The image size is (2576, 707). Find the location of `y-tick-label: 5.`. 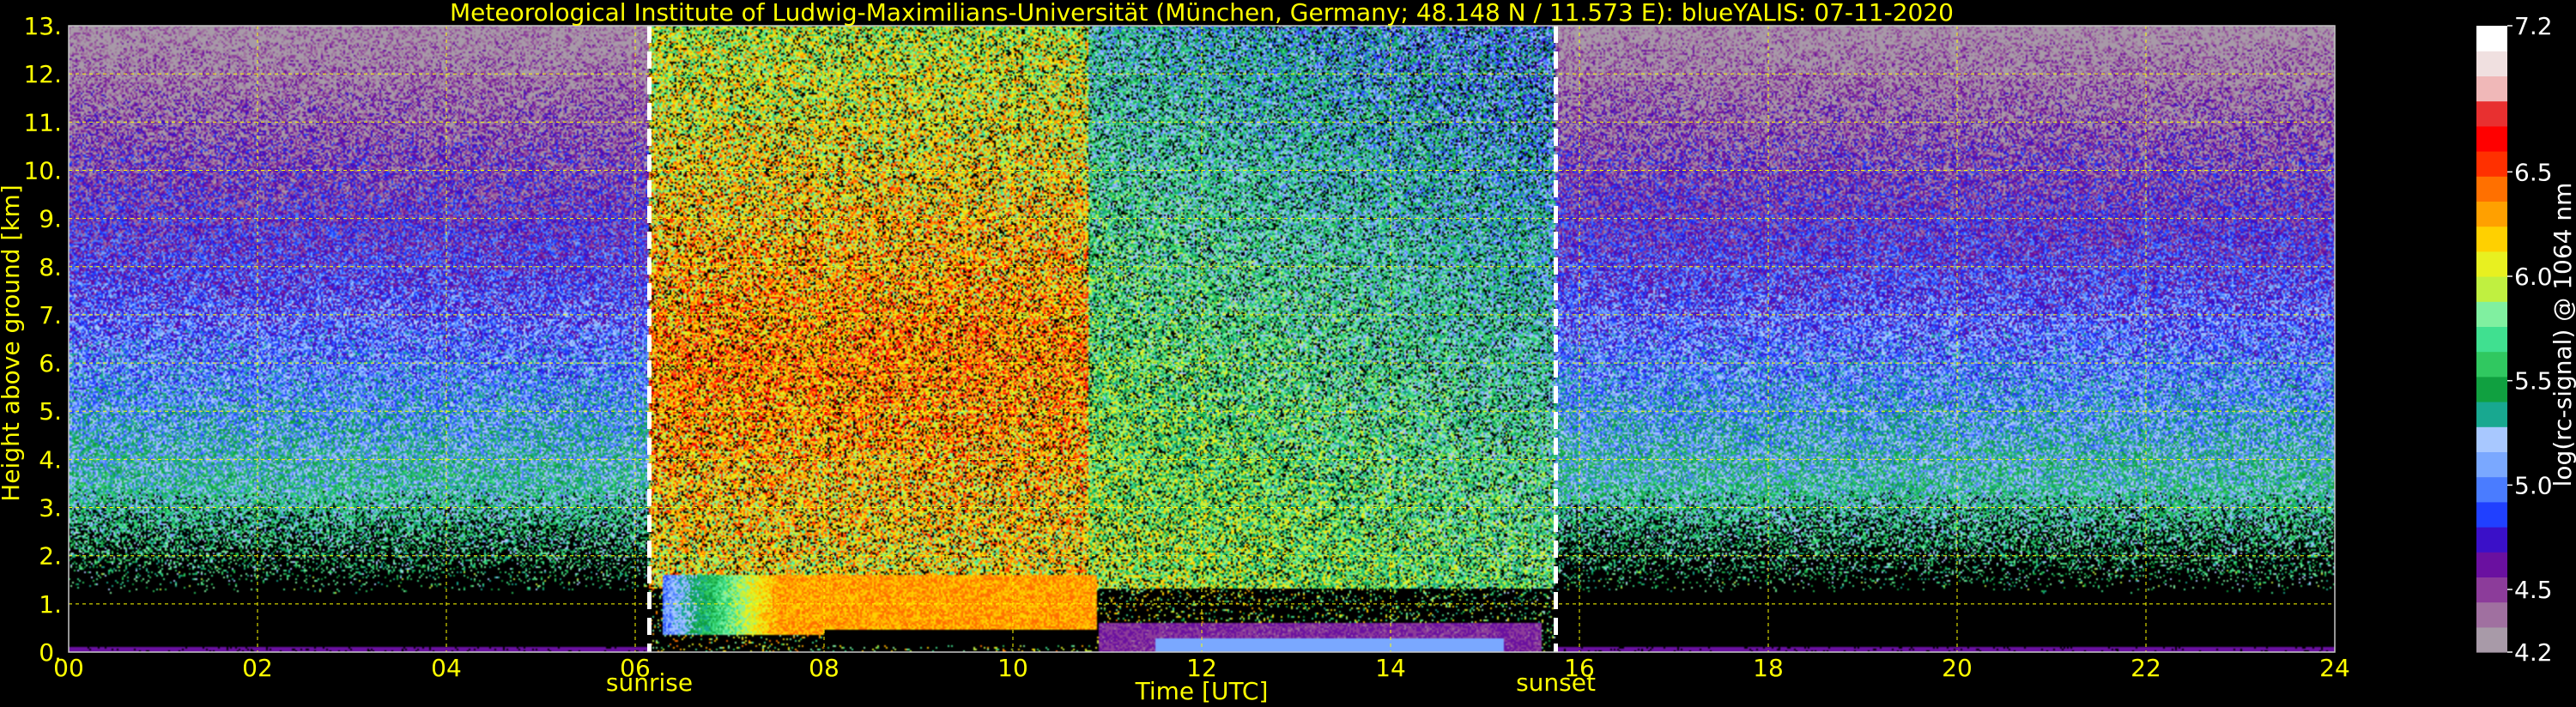

y-tick-label: 5. is located at coordinates (50, 411).